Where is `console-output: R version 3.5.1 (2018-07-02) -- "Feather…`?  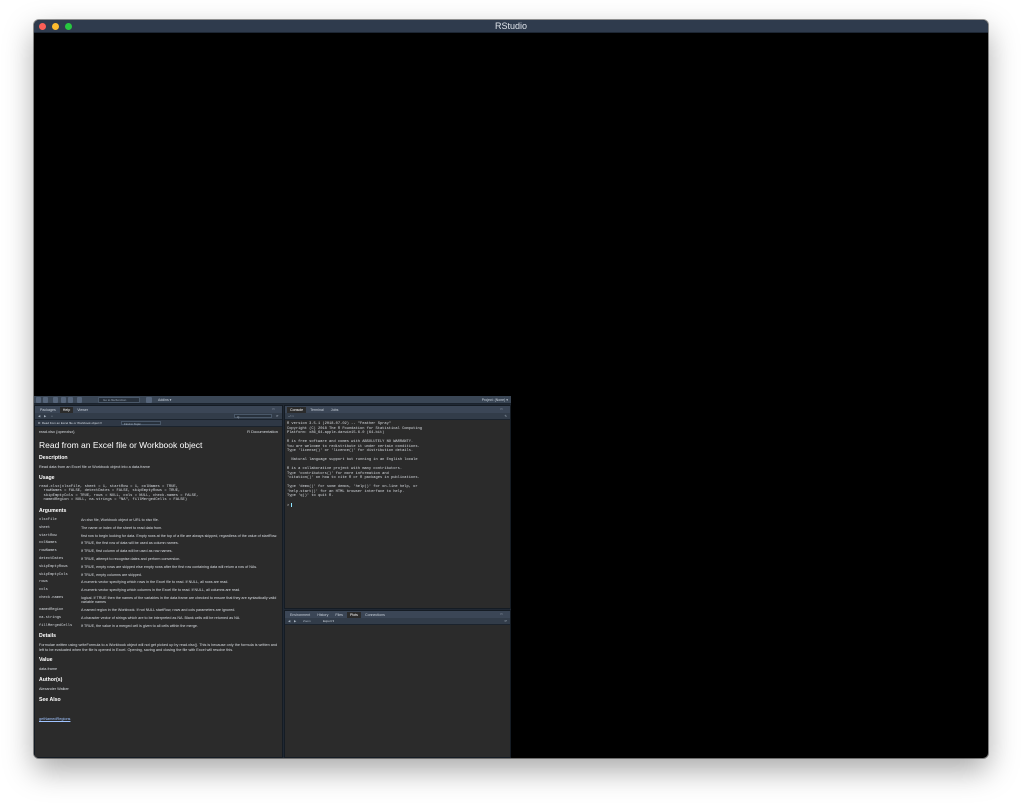 console-output: R version 3.5.1 (2018-07-02) -- "Feather… is located at coordinates (397, 515).